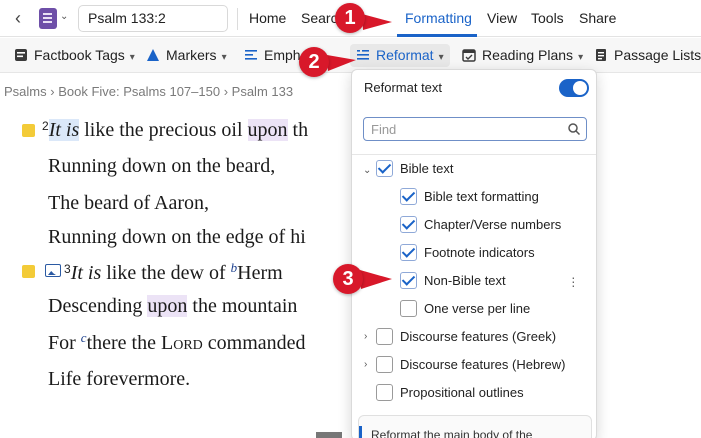  What do you see at coordinates (67, 269) in the screenshot?
I see `verse-number: 3` at bounding box center [67, 269].